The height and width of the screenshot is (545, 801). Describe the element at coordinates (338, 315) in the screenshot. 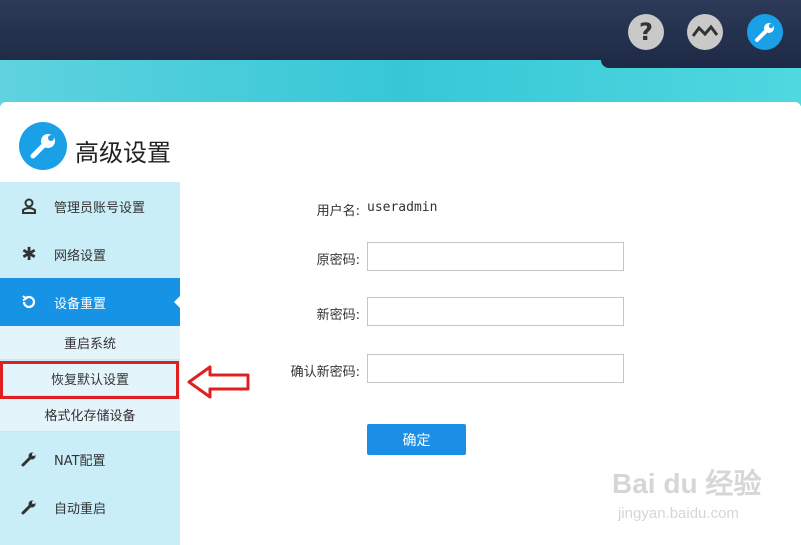

I see `new-password-label: 新密码:` at that location.